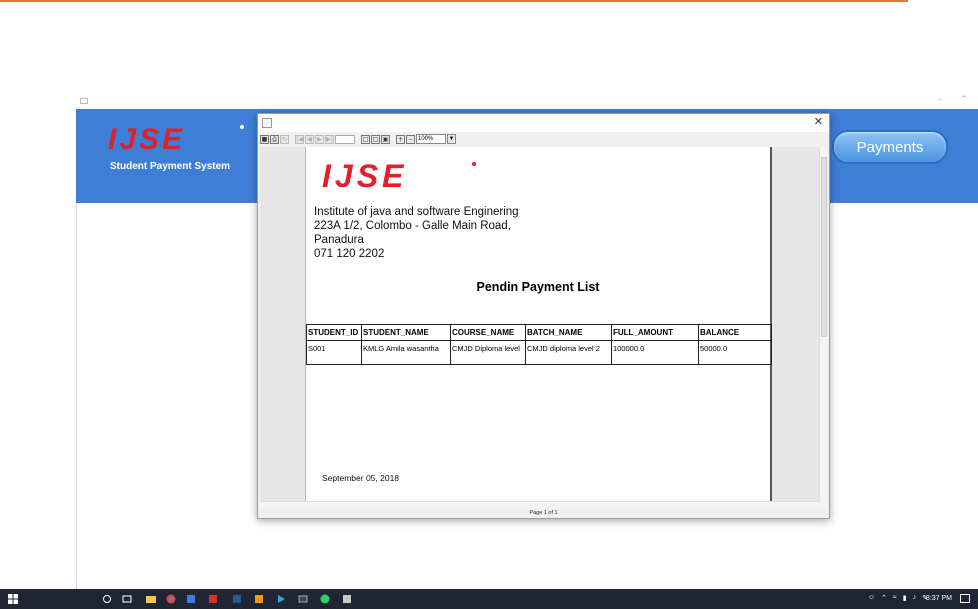  Describe the element at coordinates (107, 599) in the screenshot. I see `search-icon` at that location.